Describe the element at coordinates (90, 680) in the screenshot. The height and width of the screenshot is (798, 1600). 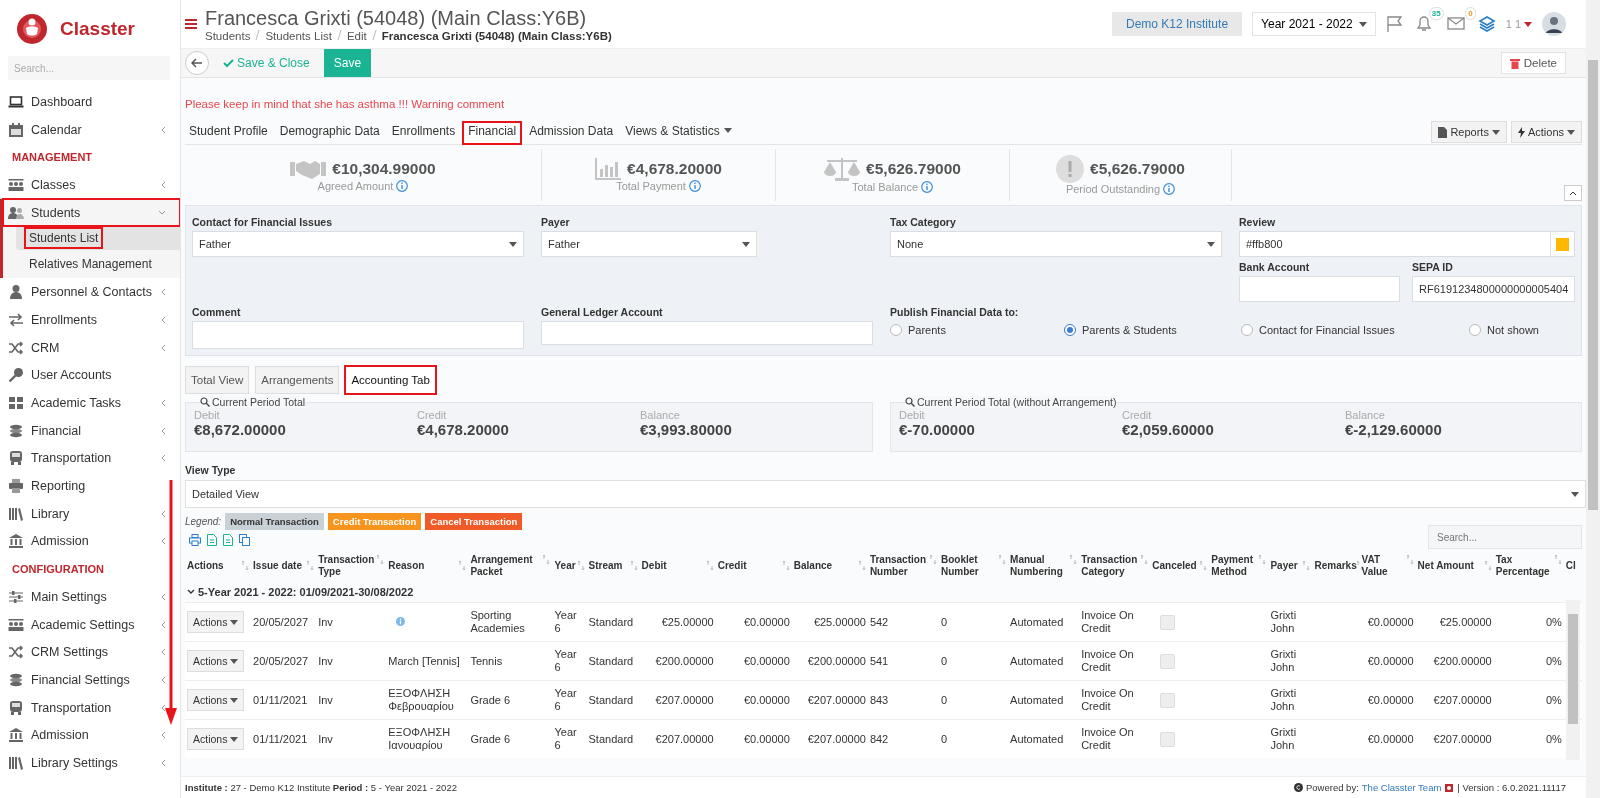
I see `sidebar-item: Financial Settings` at that location.